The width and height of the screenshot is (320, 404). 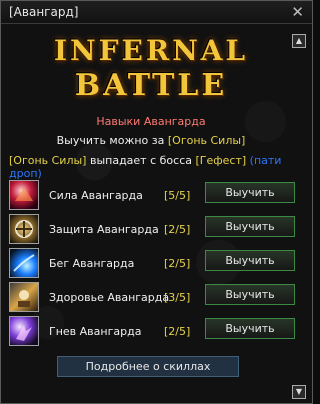 I want to click on learn-requirement: Выучить можно за [Огонь Силы], so click(x=151, y=140).